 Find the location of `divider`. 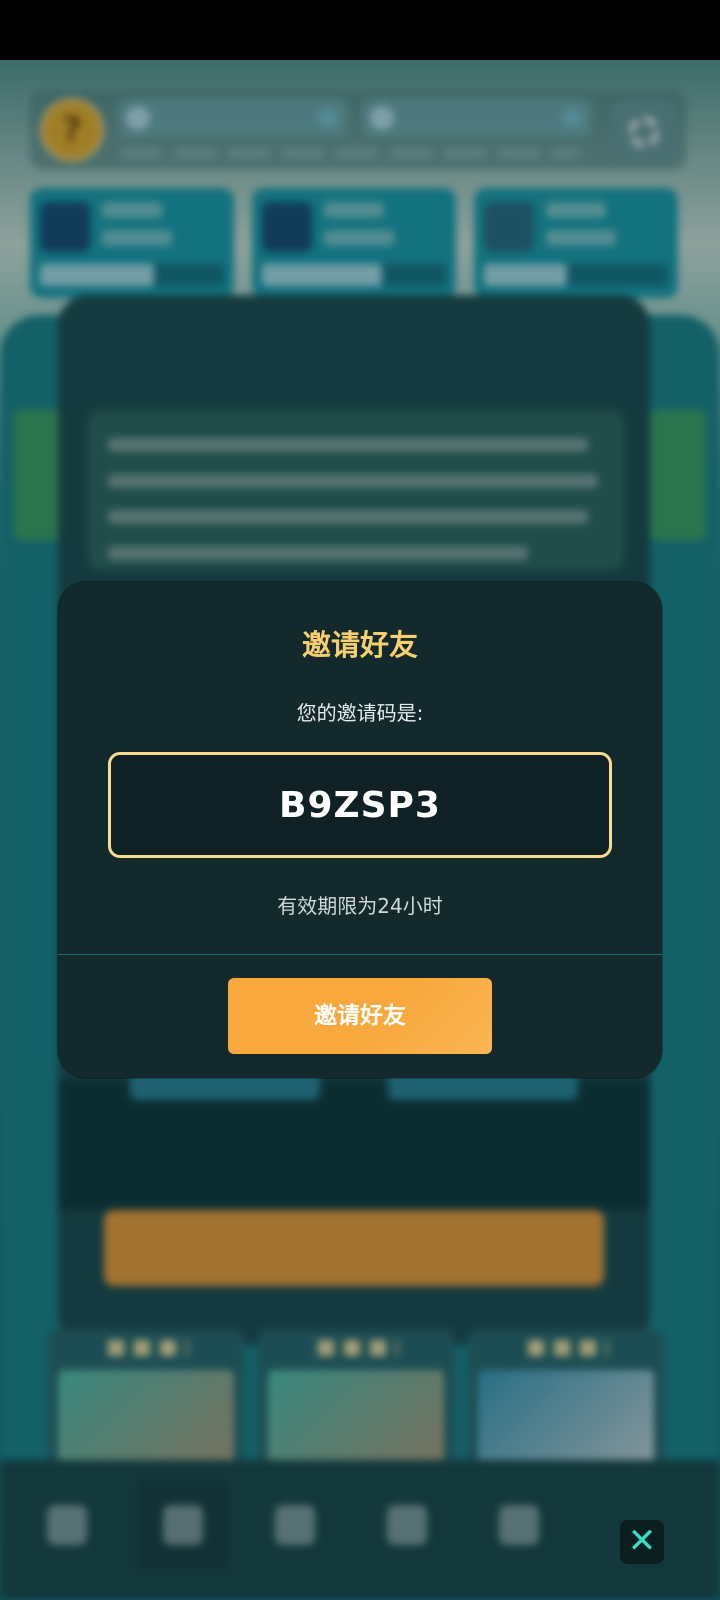

divider is located at coordinates (360, 954).